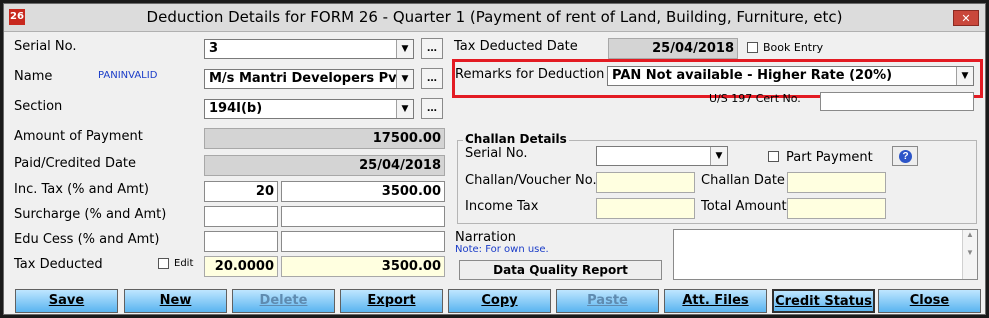 The width and height of the screenshot is (989, 318). I want to click on challan-serial-label: Serial No., so click(496, 153).